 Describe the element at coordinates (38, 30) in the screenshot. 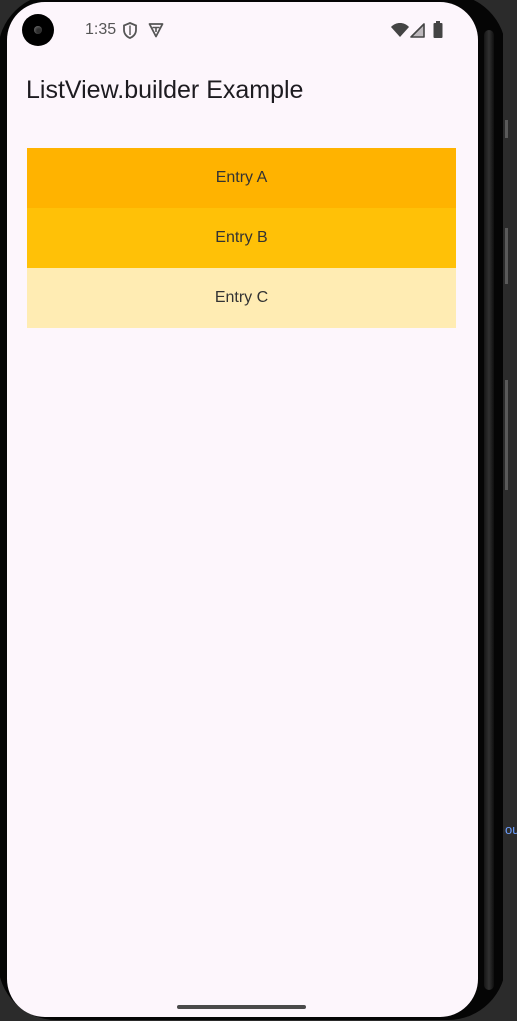

I see `camera-cutout` at that location.